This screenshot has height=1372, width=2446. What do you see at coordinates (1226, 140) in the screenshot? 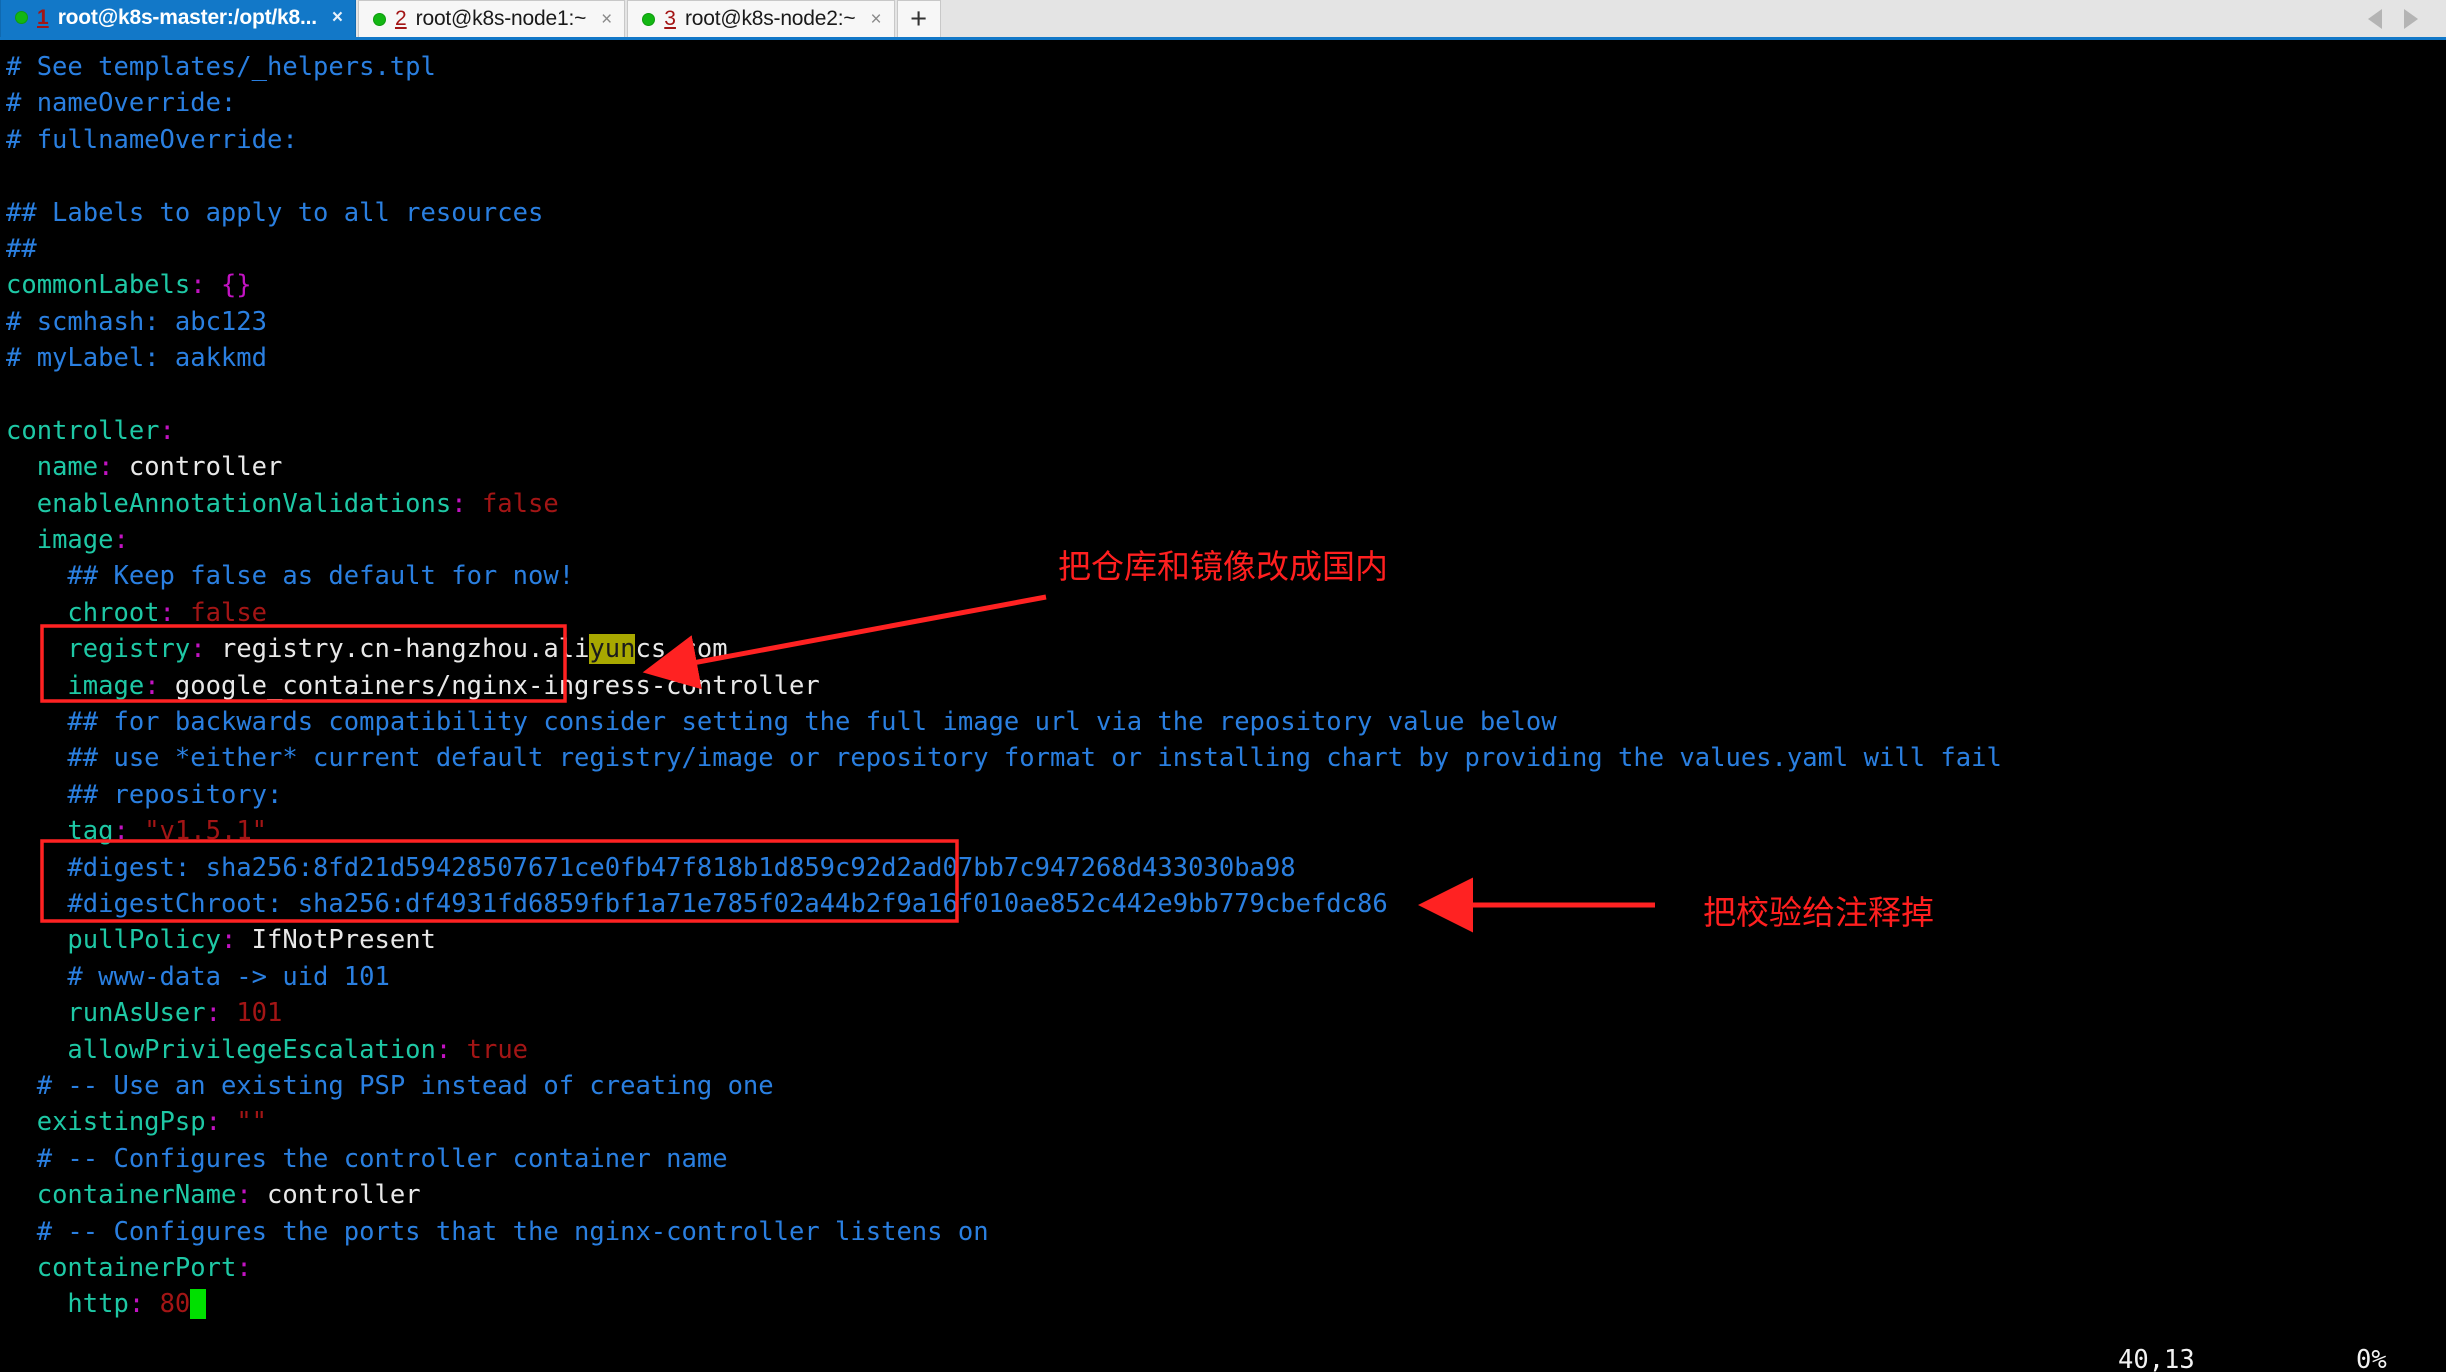
I see `code-line: # fullnameOverride:` at bounding box center [1226, 140].